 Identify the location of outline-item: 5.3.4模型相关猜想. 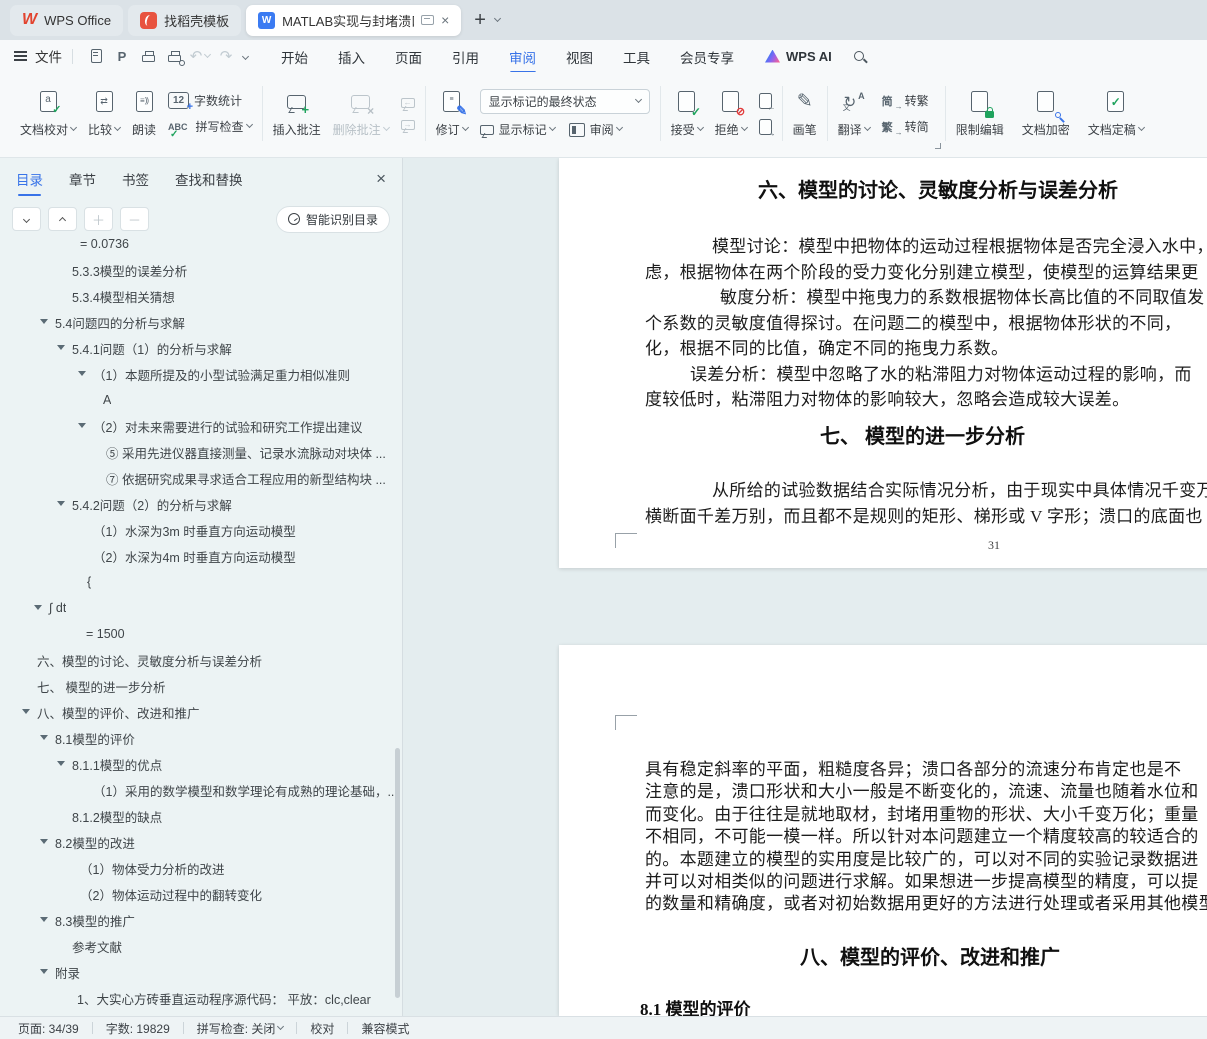
(197, 296).